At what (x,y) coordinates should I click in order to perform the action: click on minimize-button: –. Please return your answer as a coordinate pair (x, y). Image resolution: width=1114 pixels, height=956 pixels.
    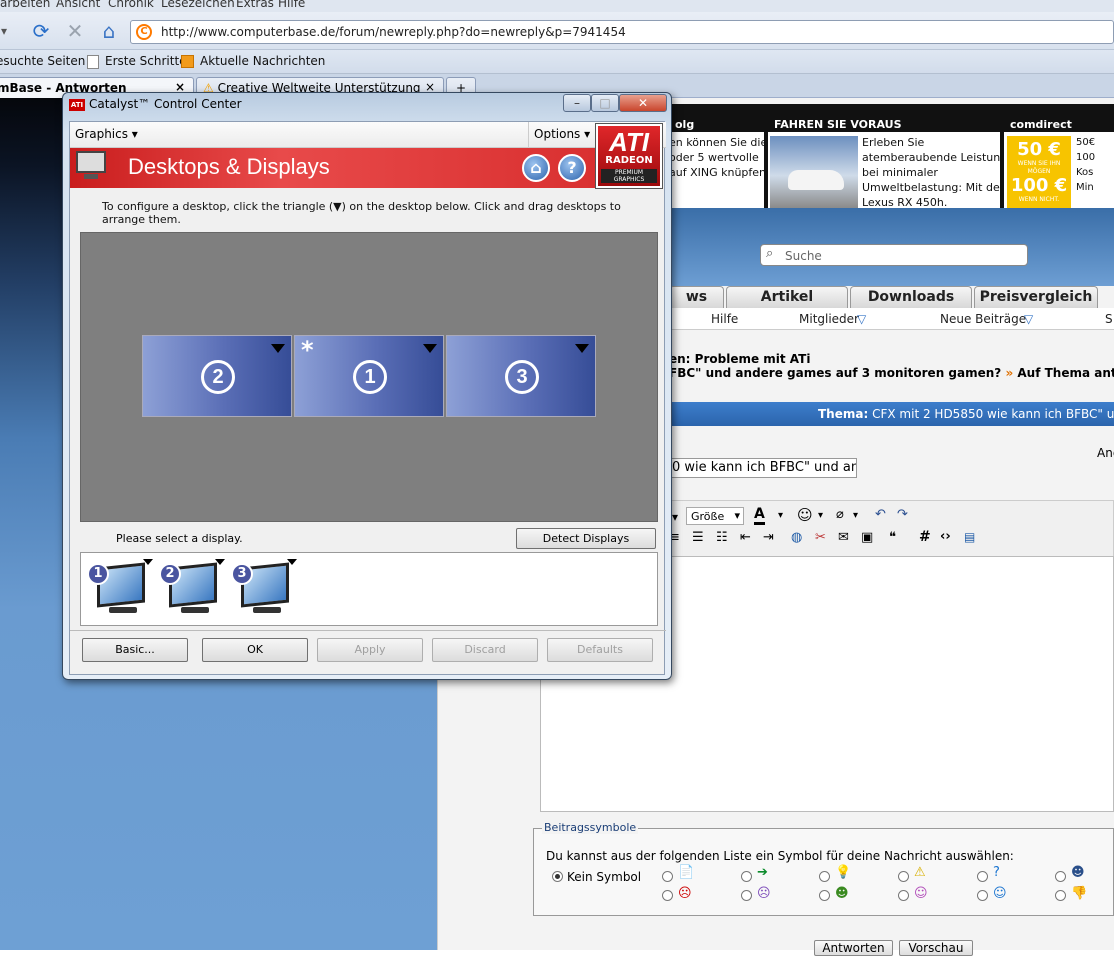
    Looking at the image, I should click on (577, 103).